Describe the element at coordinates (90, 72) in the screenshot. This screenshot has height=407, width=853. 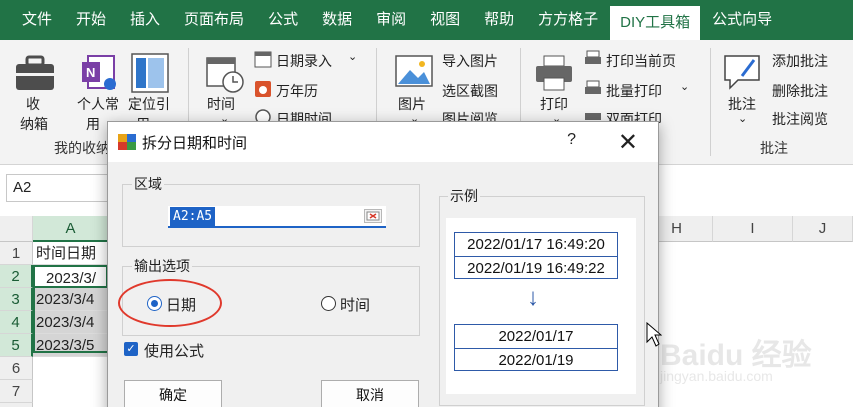
I see `svg-text: N` at that location.